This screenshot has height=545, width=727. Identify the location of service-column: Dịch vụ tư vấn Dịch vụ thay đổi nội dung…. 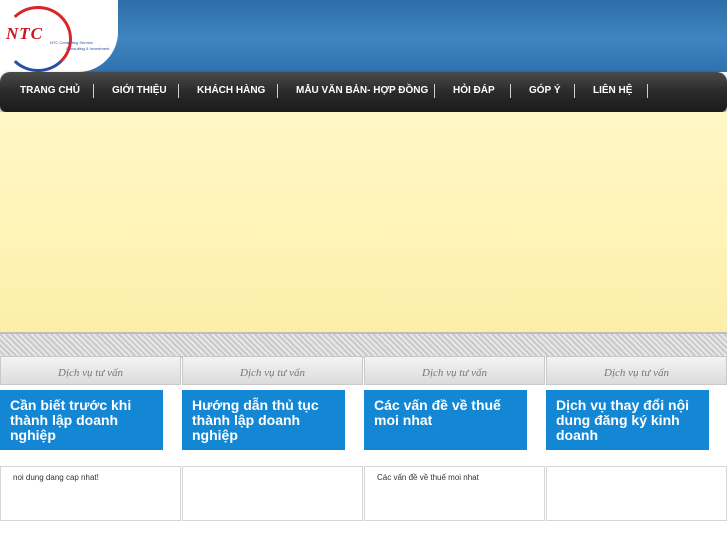
(636, 450).